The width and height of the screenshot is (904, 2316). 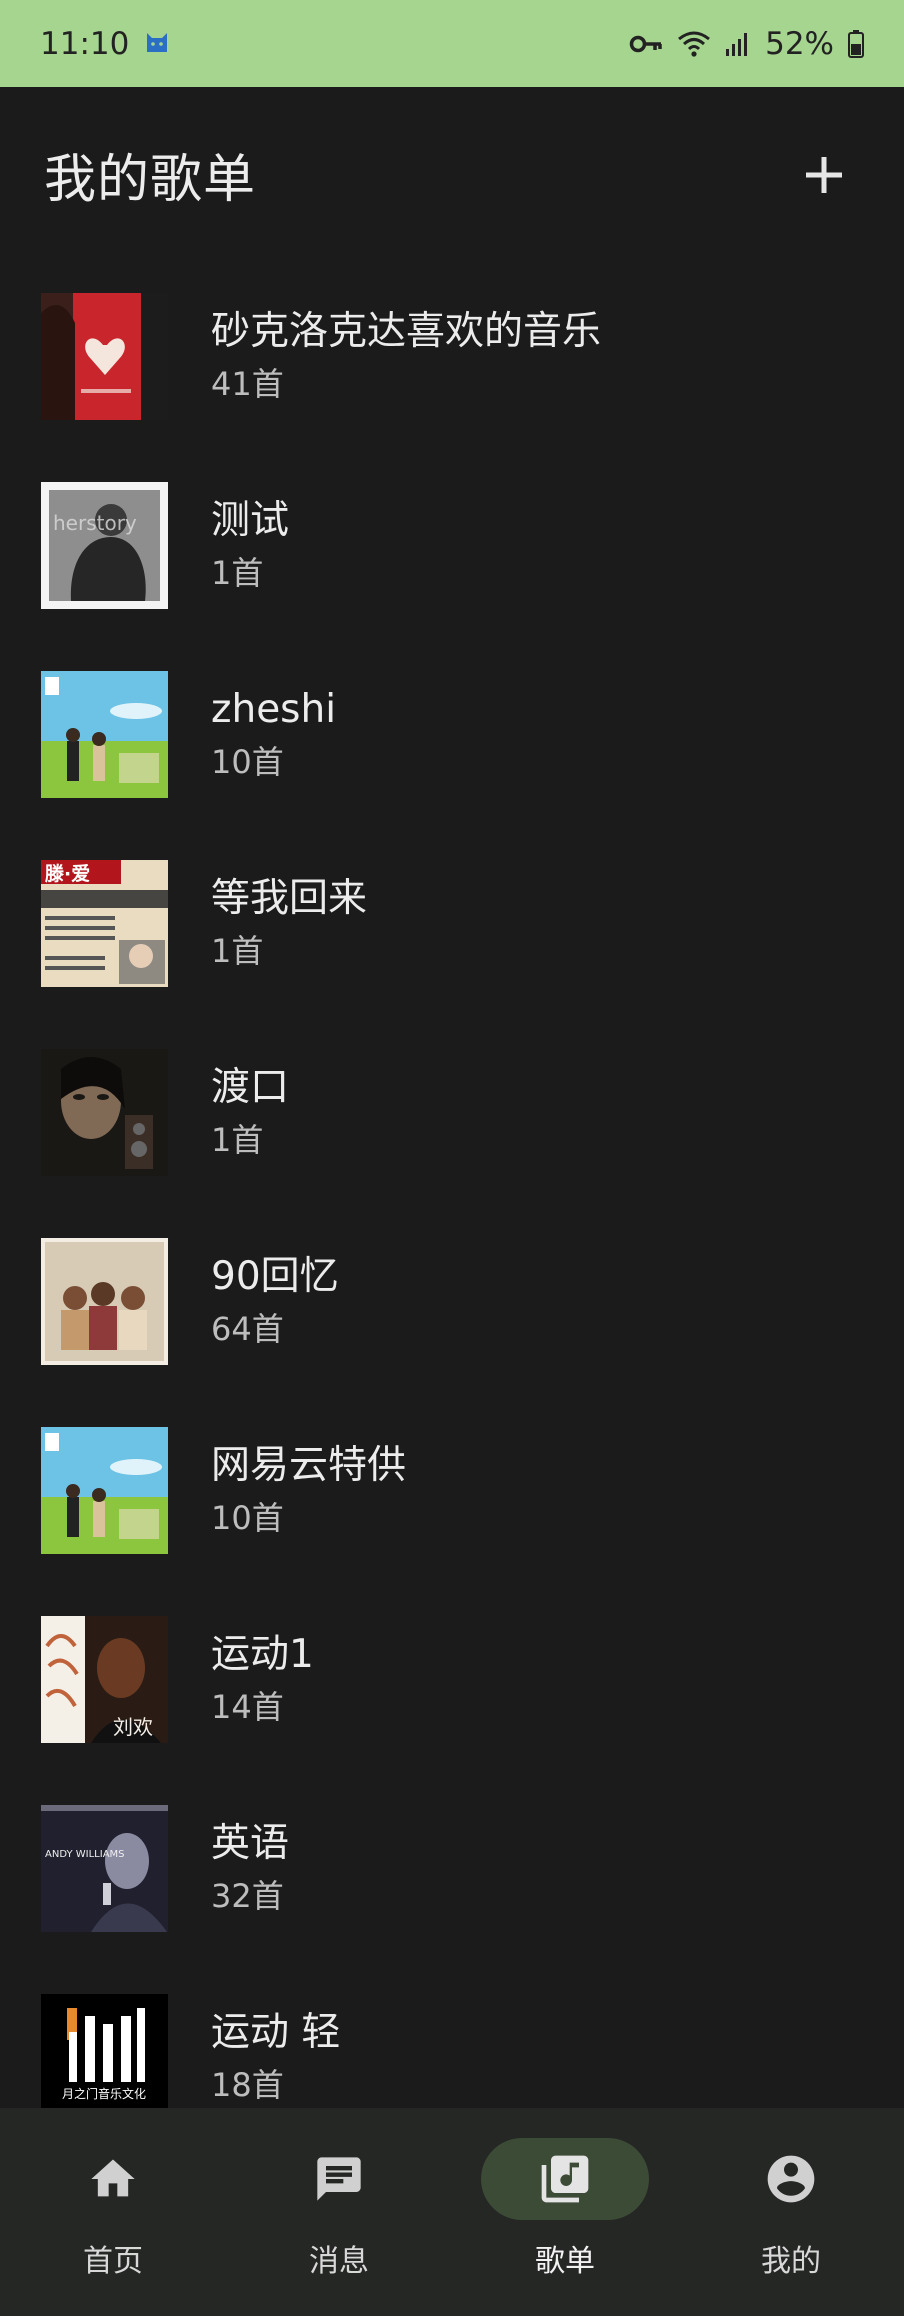 What do you see at coordinates (113, 2178) in the screenshot?
I see `home-icon` at bounding box center [113, 2178].